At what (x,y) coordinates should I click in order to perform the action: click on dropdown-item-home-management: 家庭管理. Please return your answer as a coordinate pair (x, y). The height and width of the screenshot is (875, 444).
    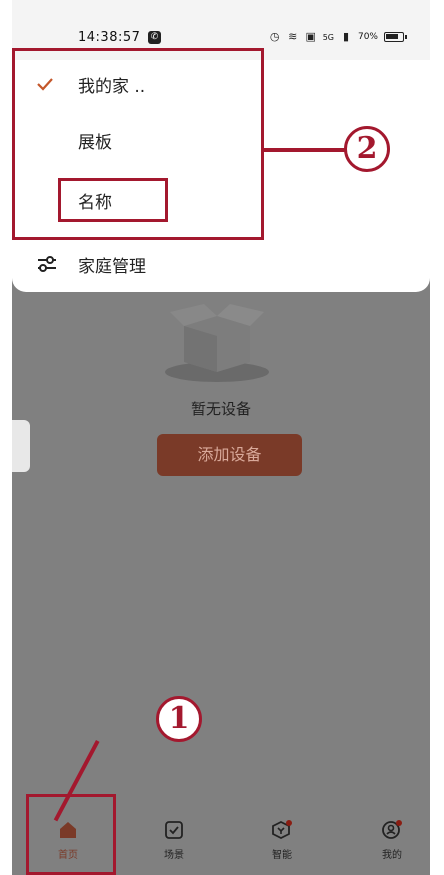
    Looking at the image, I should click on (221, 264).